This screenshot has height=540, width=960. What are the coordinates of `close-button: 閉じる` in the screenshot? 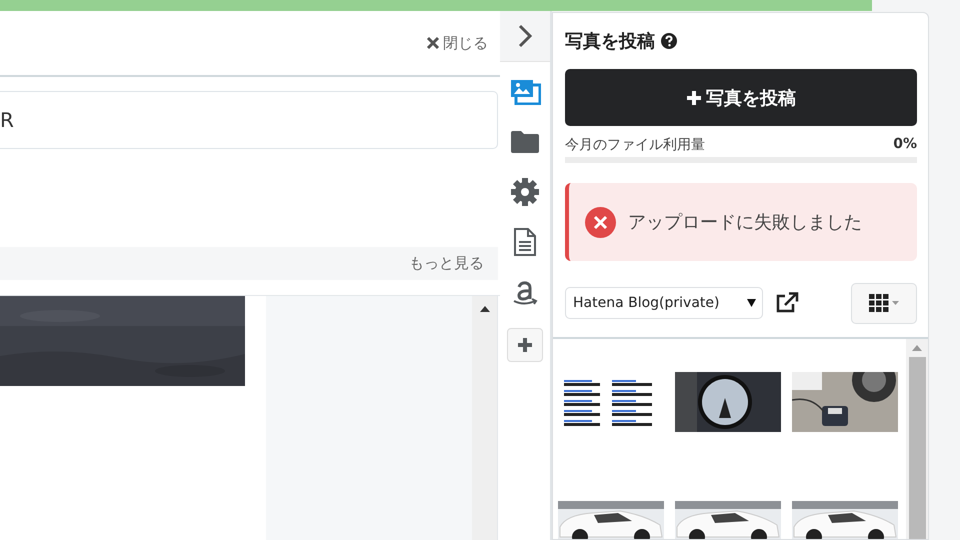 It's located at (457, 43).